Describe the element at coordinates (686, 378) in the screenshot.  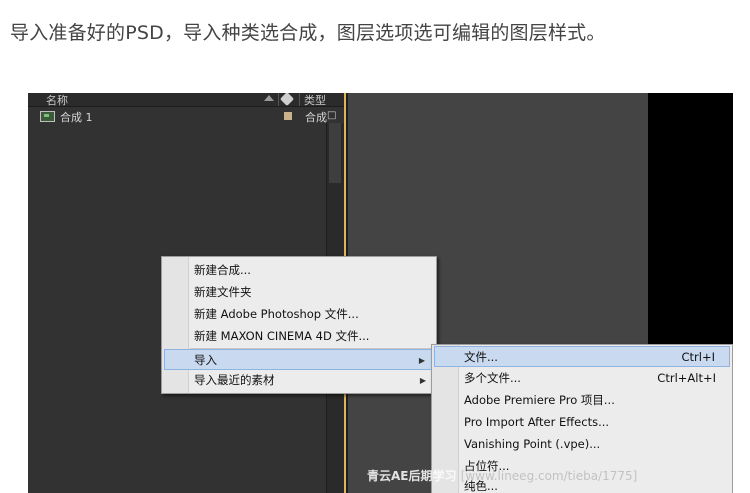
I see `menu-item-shortcut: Ctrl+Alt+I` at that location.